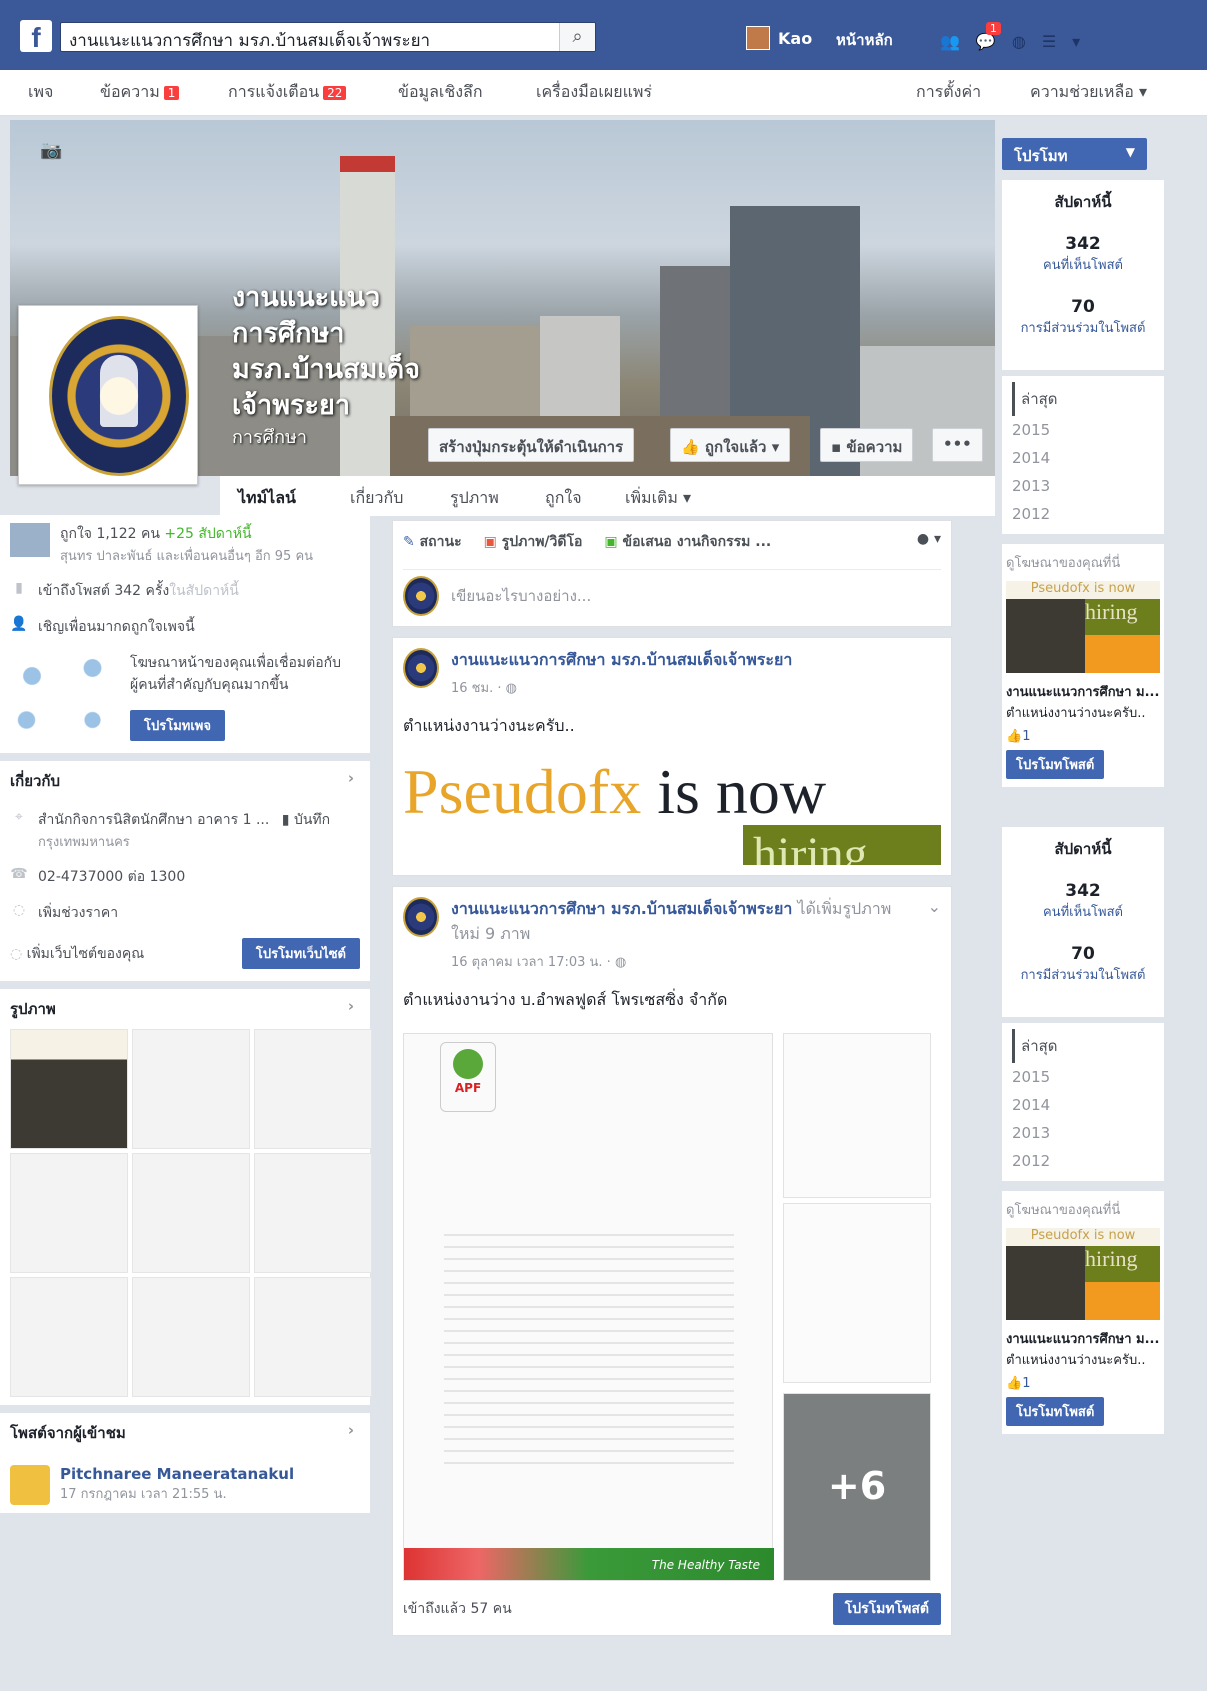 The image size is (1207, 1691). Describe the element at coordinates (957, 445) in the screenshot. I see `more-options-button: •••` at that location.